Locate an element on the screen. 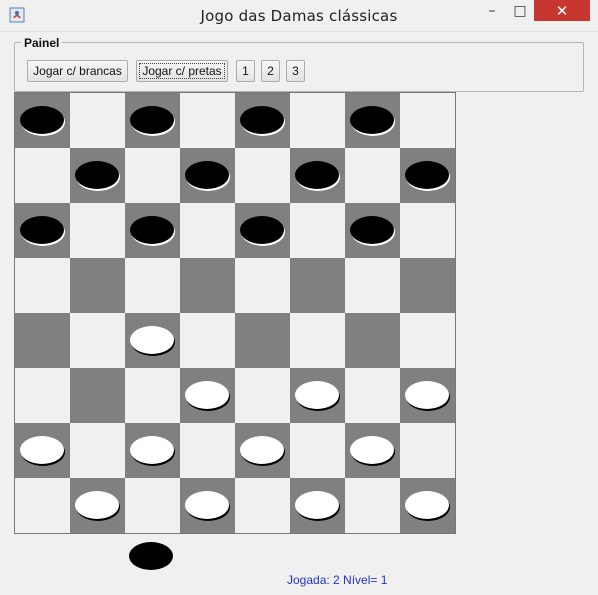 The height and width of the screenshot is (595, 598). maximize-button: □ is located at coordinates (520, 10).